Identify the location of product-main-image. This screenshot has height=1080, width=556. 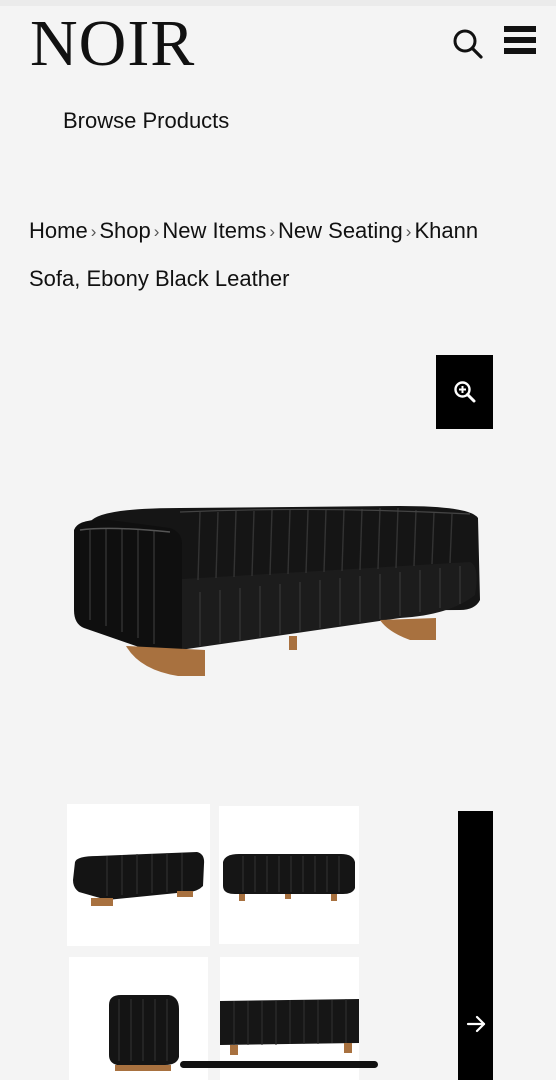
(277, 592).